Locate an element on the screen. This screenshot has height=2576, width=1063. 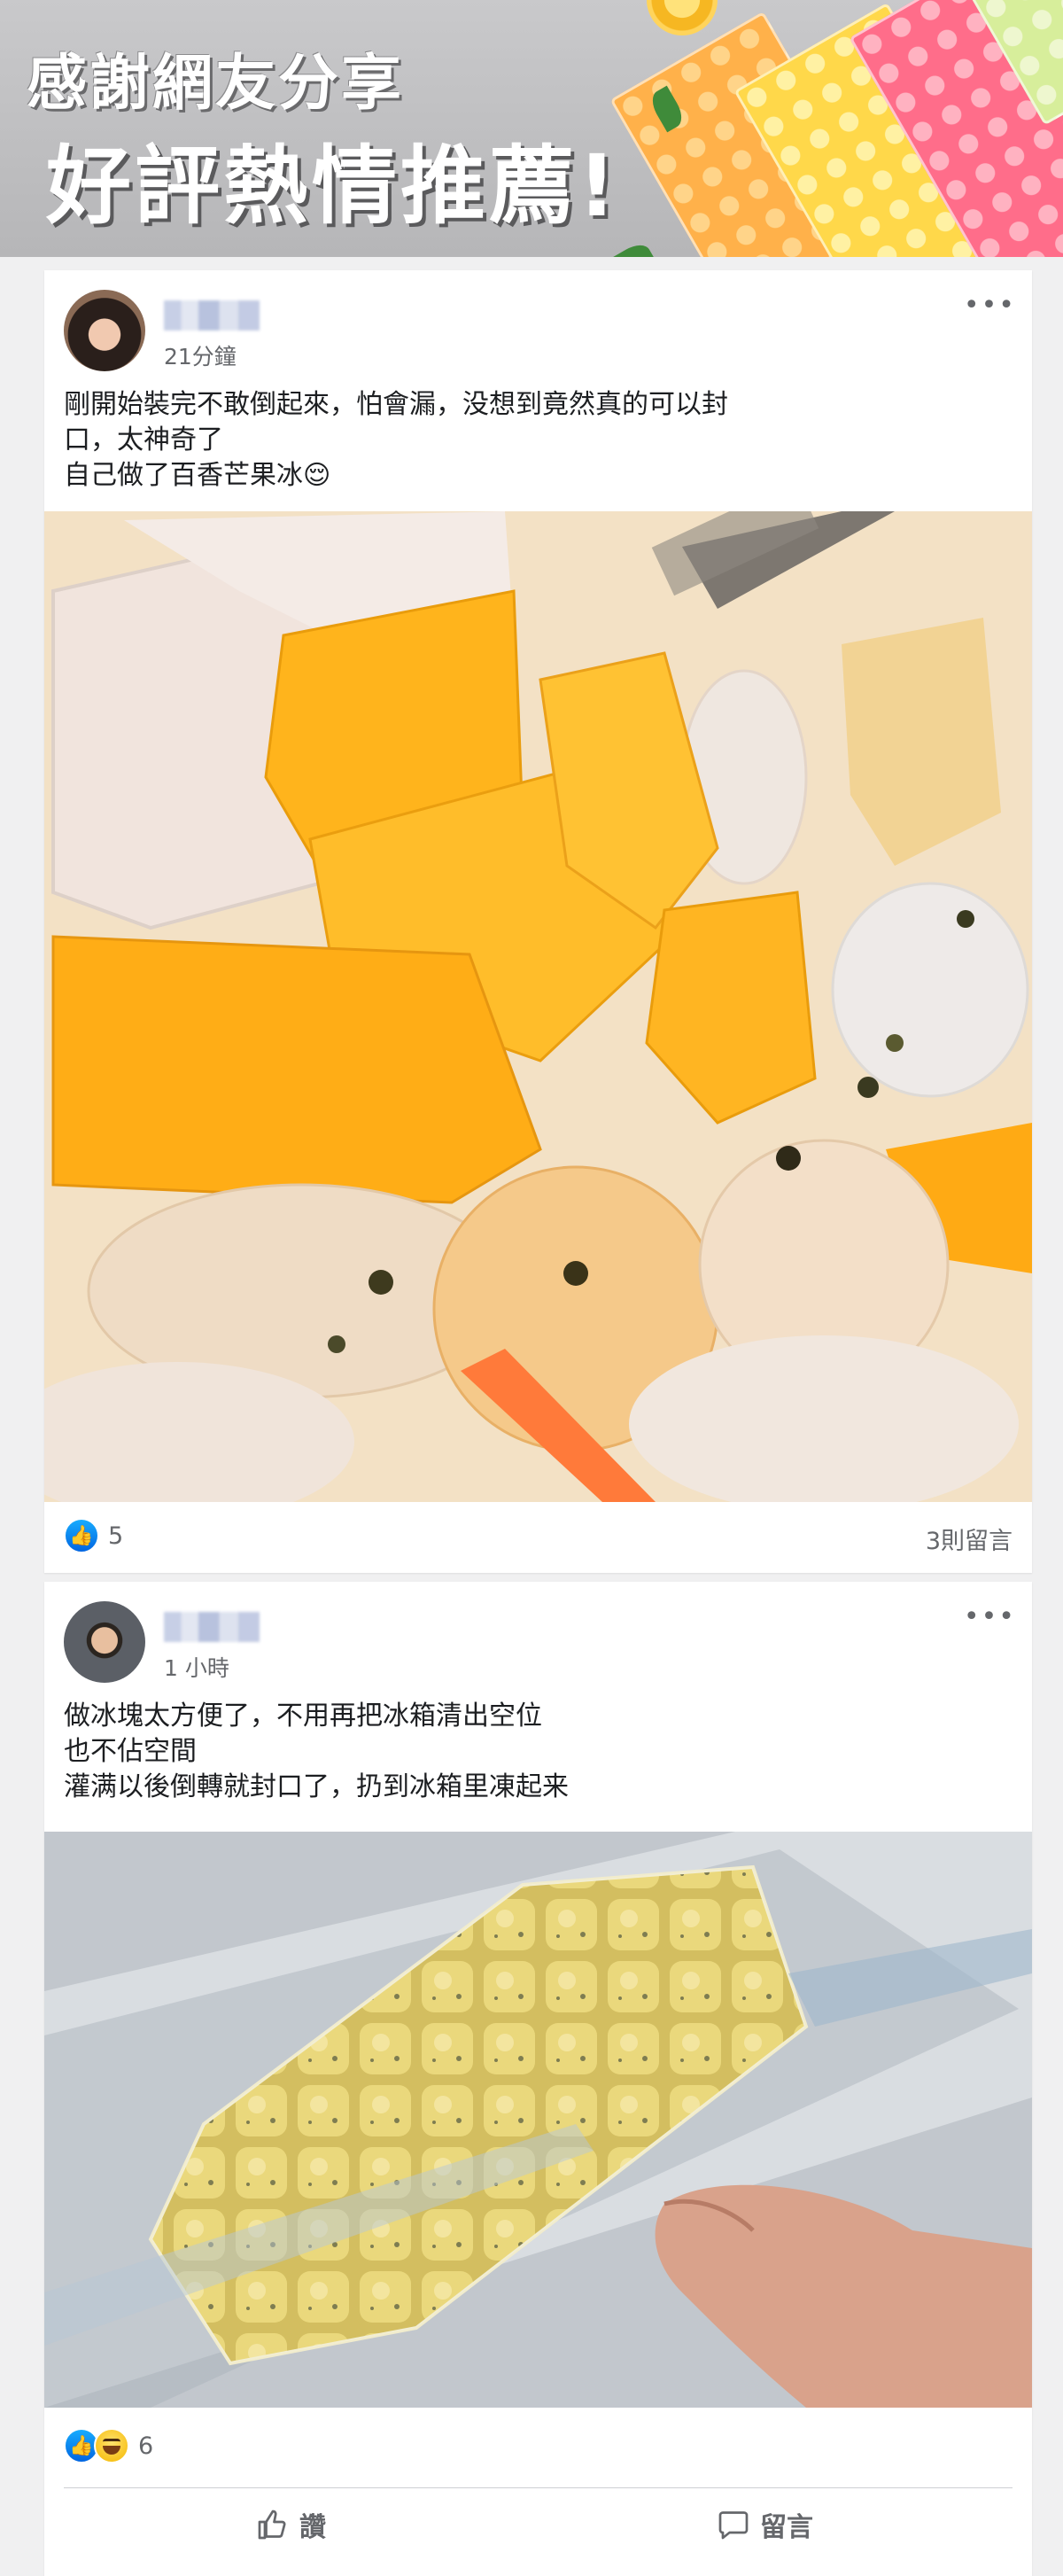
reactions-summary: 👍 6 is located at coordinates (108, 2446).